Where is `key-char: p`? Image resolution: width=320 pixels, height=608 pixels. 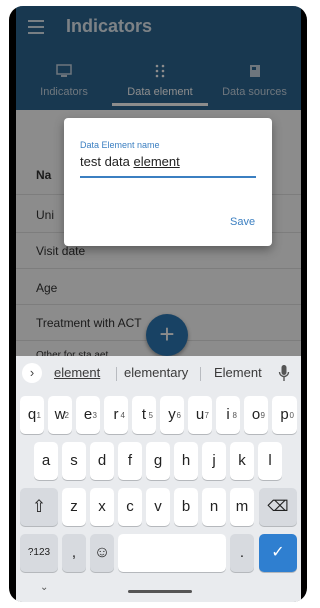
key-char: p is located at coordinates (284, 414).